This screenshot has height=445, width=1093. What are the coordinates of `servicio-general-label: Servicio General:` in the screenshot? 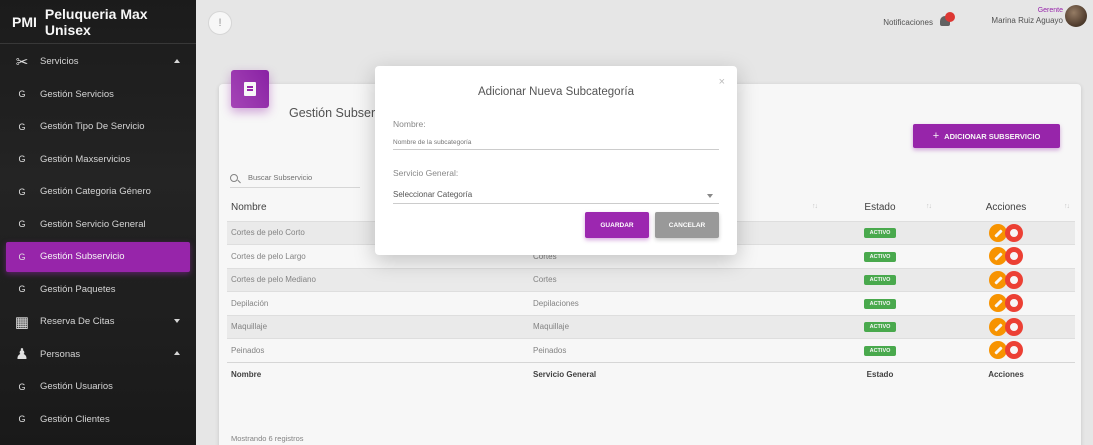 It's located at (426, 173).